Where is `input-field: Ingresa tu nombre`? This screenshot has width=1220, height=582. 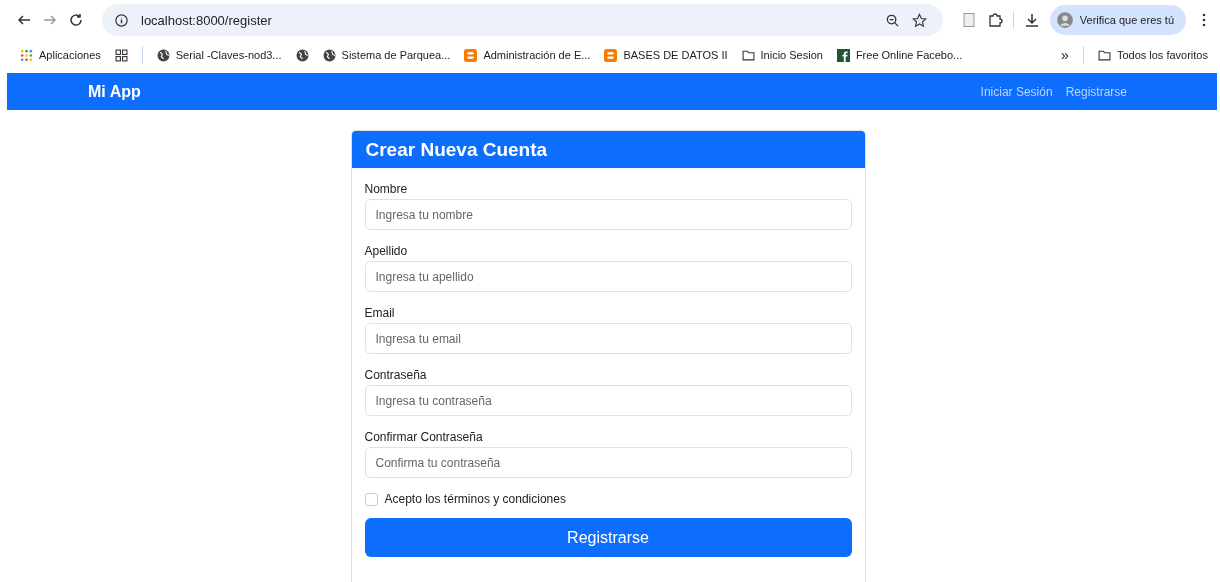
input-field: Ingresa tu nombre is located at coordinates (608, 214).